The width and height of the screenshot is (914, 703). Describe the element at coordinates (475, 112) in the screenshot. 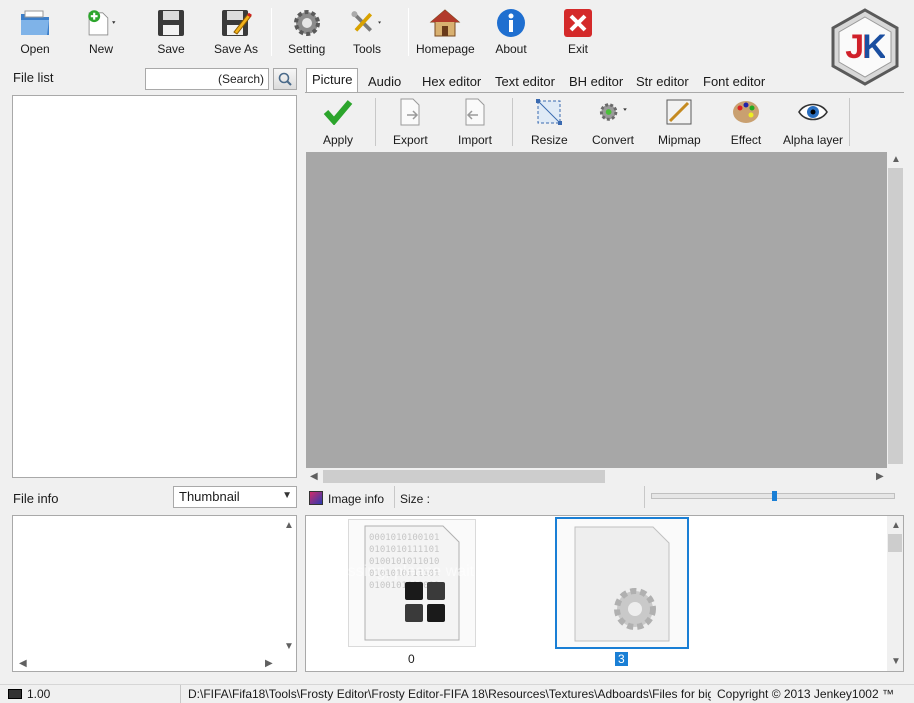

I see `import-icon` at that location.